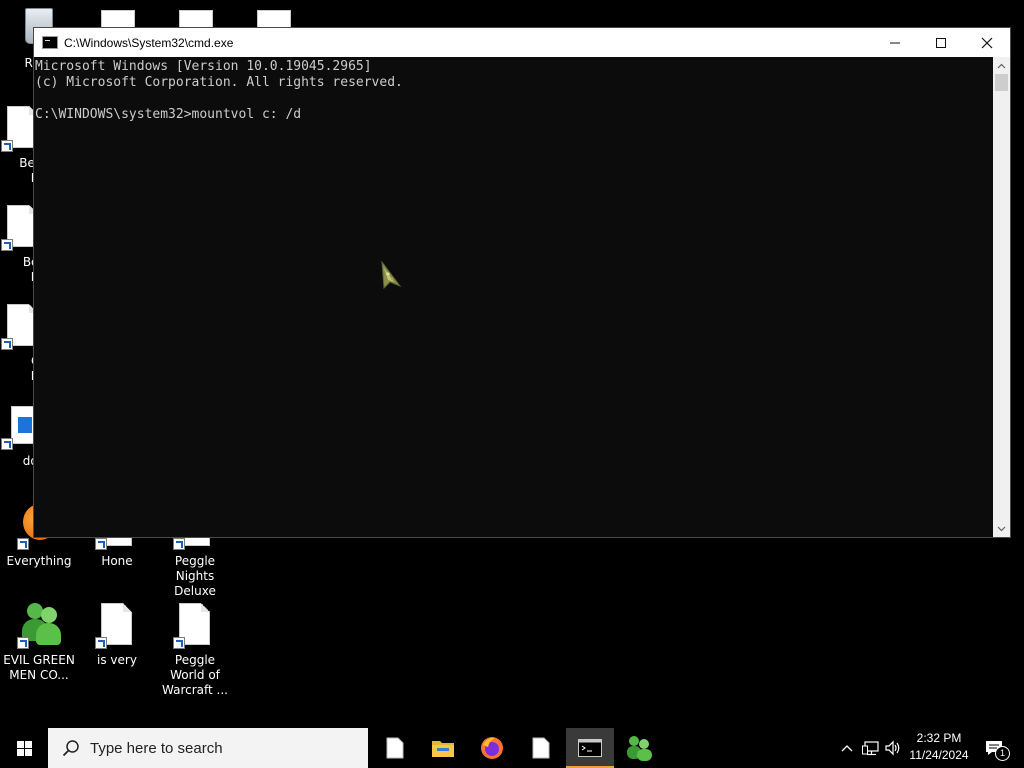 This screenshot has width=1024, height=768. I want to click on network-icon, so click(870, 748).